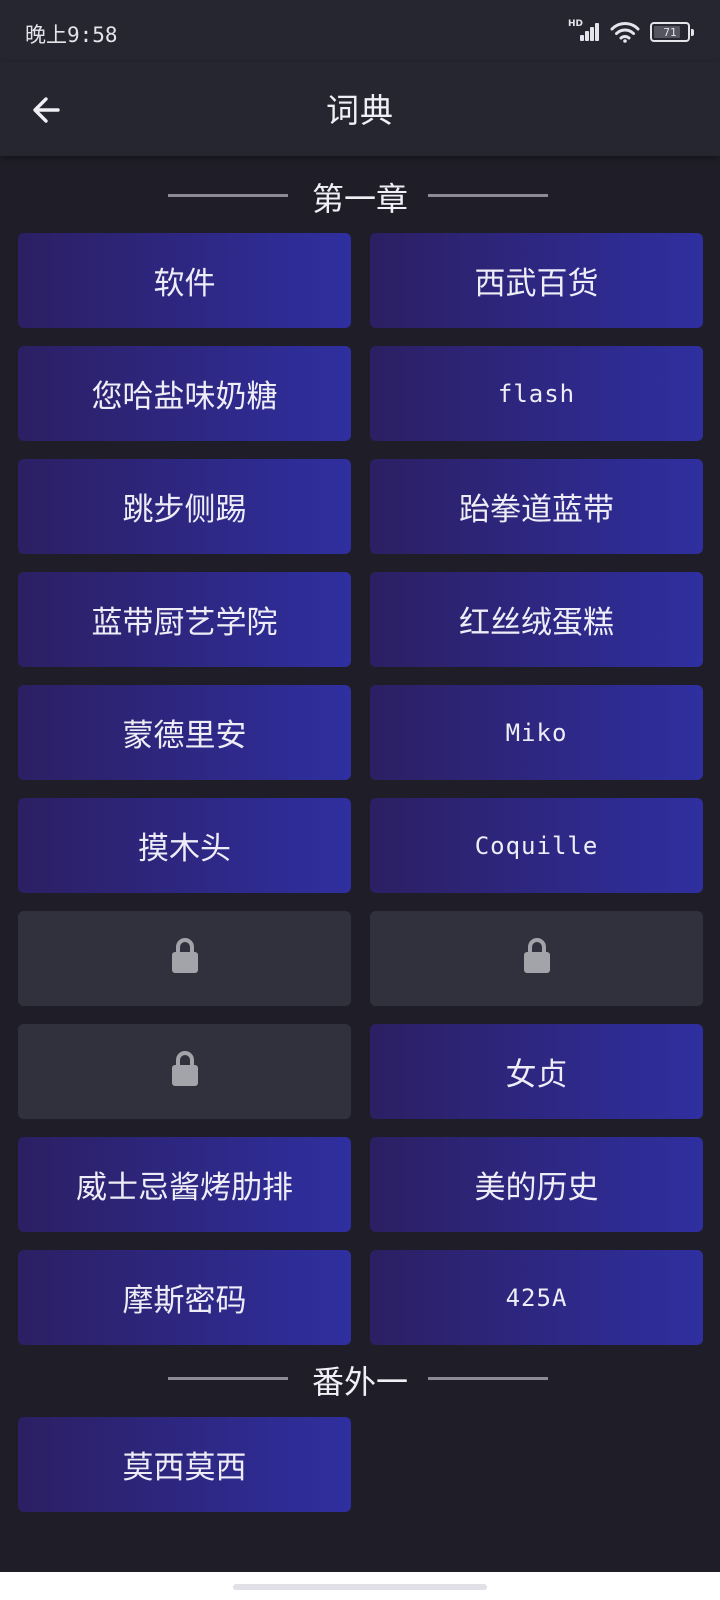 The width and height of the screenshot is (720, 1600). I want to click on dictionary-entry-card: Coquille, so click(536, 845).